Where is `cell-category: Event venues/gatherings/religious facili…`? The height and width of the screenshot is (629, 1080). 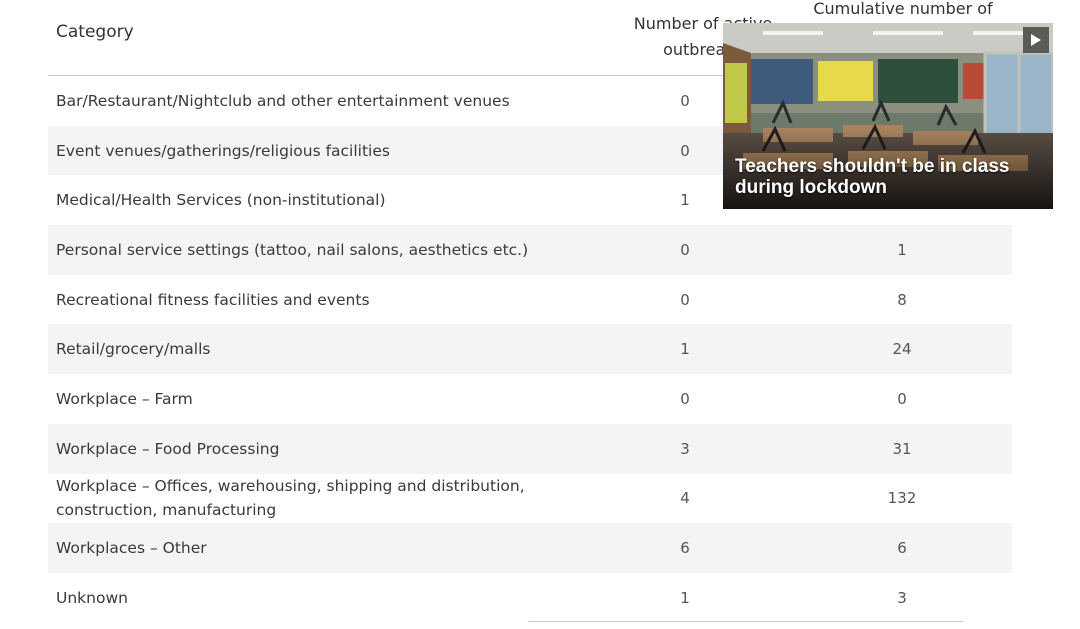 cell-category: Event venues/gatherings/religious facili… is located at coordinates (223, 150).